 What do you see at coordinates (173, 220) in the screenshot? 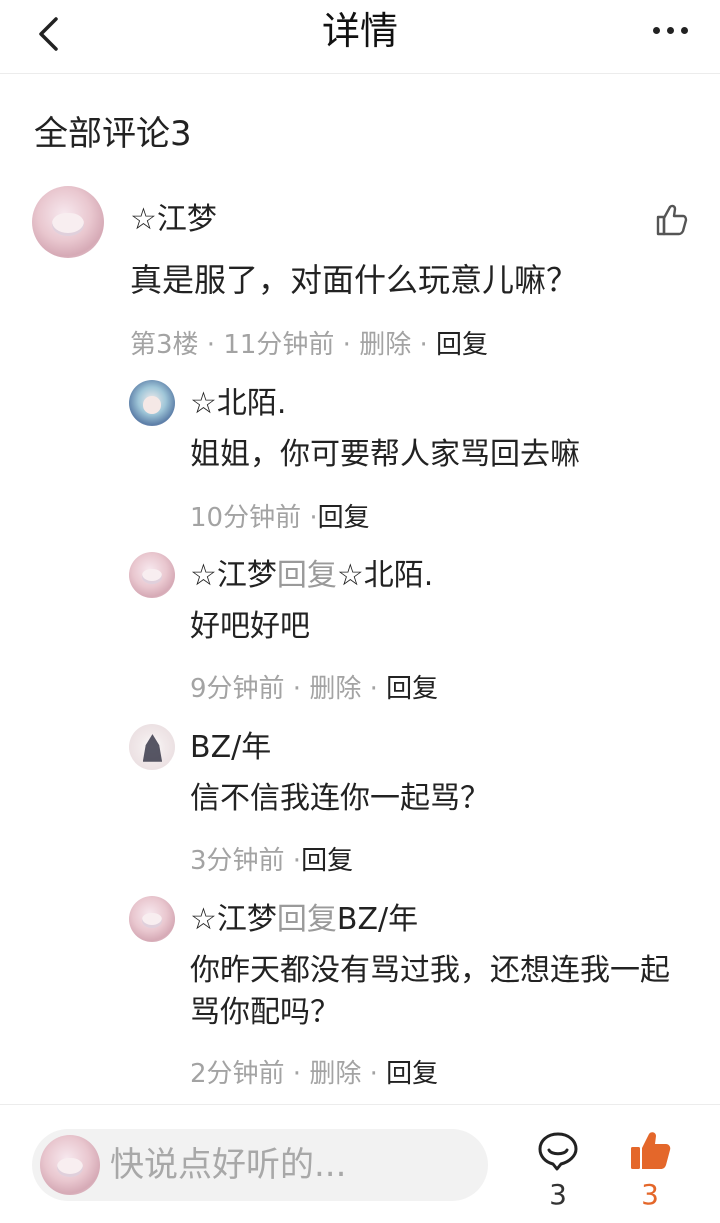
I see `comment-author: ☆江梦` at bounding box center [173, 220].